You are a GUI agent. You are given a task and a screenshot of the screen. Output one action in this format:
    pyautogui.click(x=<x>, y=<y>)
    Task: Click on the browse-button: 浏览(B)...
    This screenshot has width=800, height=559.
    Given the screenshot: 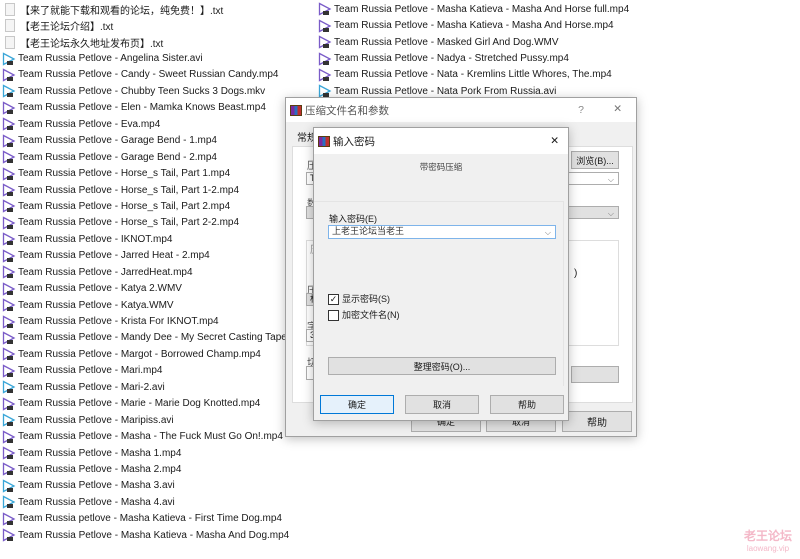 What is the action you would take?
    pyautogui.click(x=595, y=160)
    